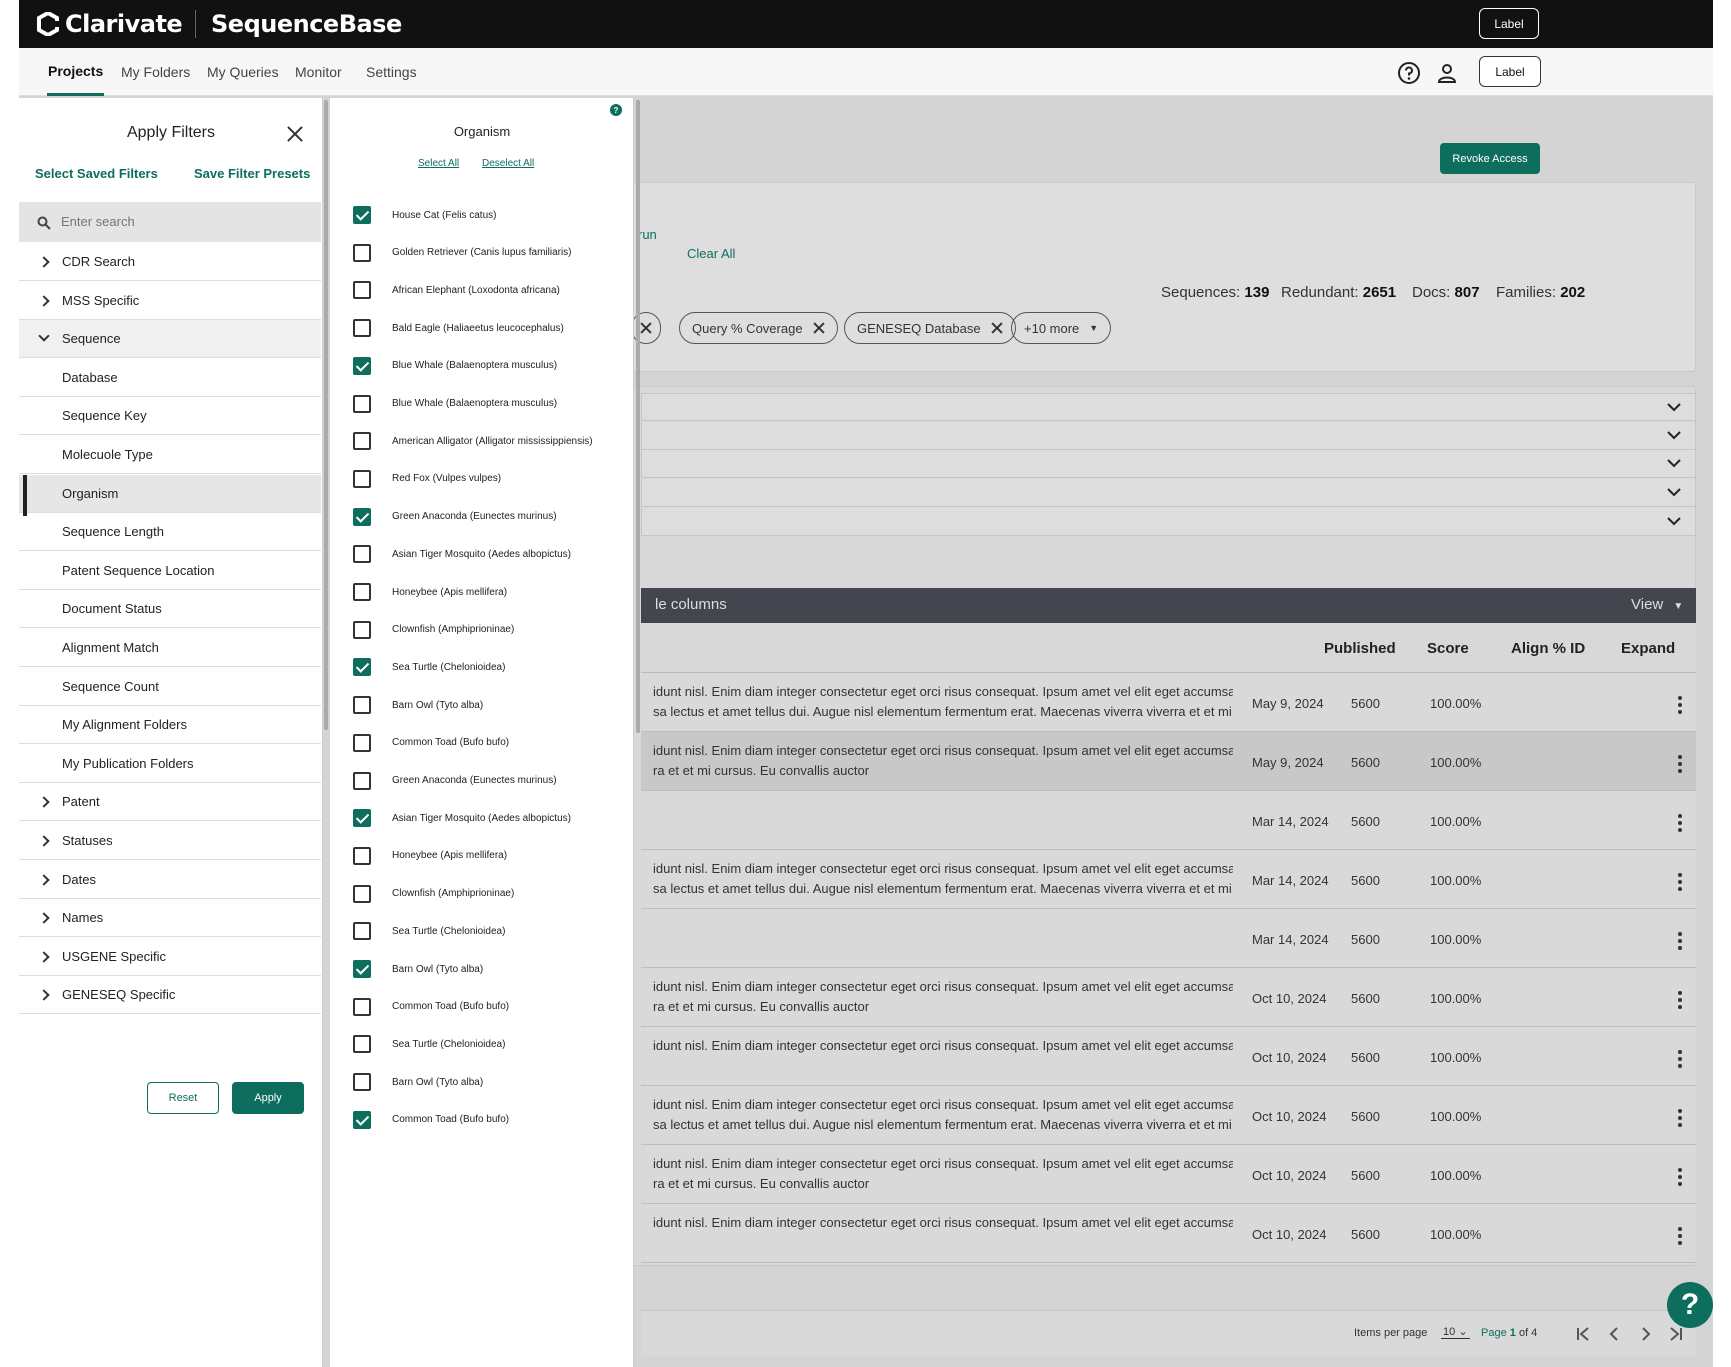 The height and width of the screenshot is (1367, 1731). What do you see at coordinates (170, 571) in the screenshot?
I see `filter-item-patent-sequence-location: Patent Sequence Location` at bounding box center [170, 571].